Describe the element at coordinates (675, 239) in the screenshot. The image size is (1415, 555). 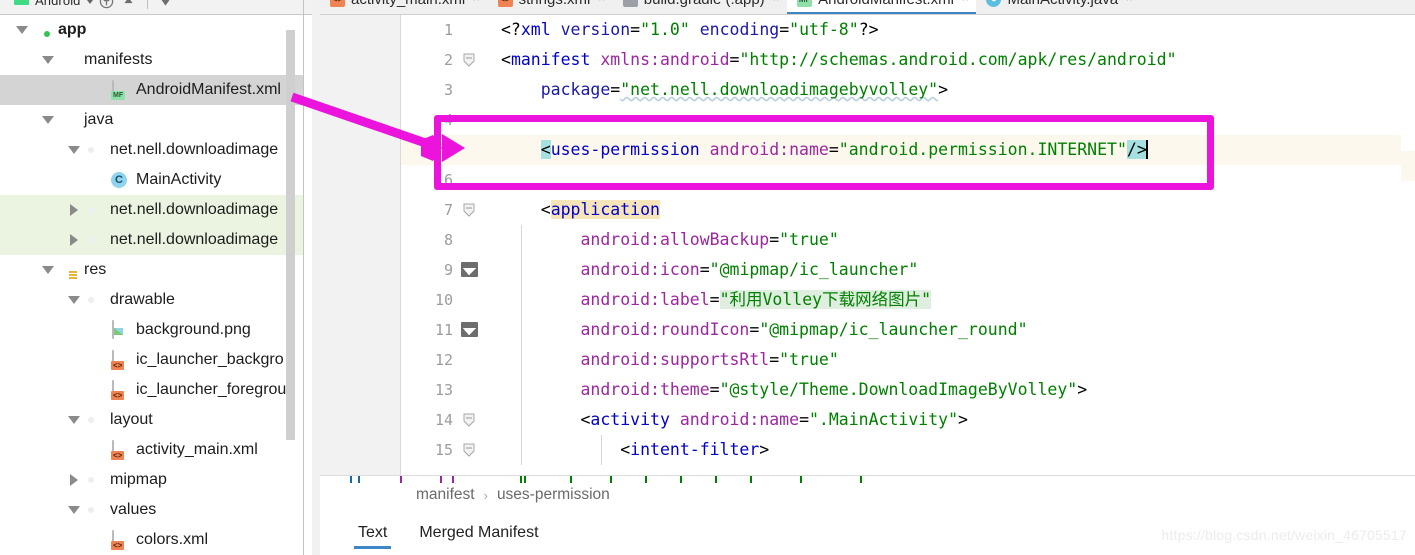
I see `code-token: android:allowBackup` at that location.